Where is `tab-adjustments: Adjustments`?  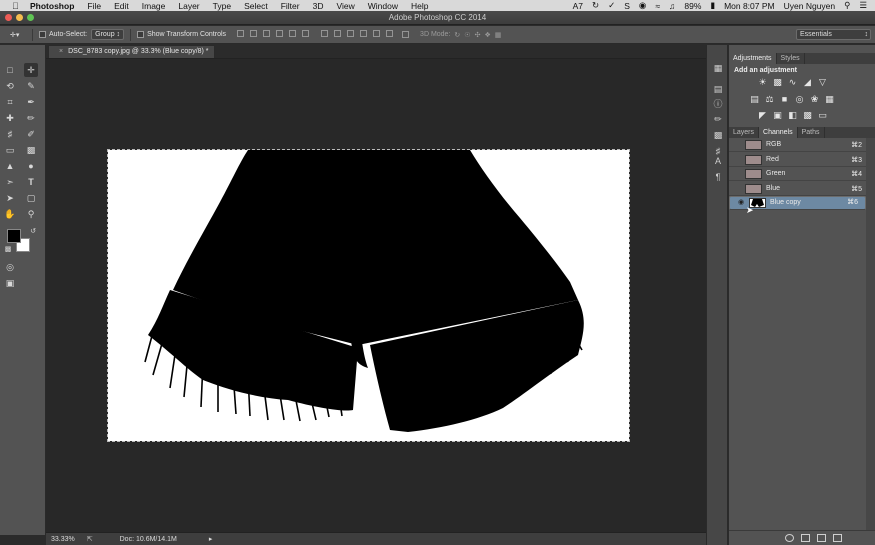 tab-adjustments: Adjustments is located at coordinates (753, 58).